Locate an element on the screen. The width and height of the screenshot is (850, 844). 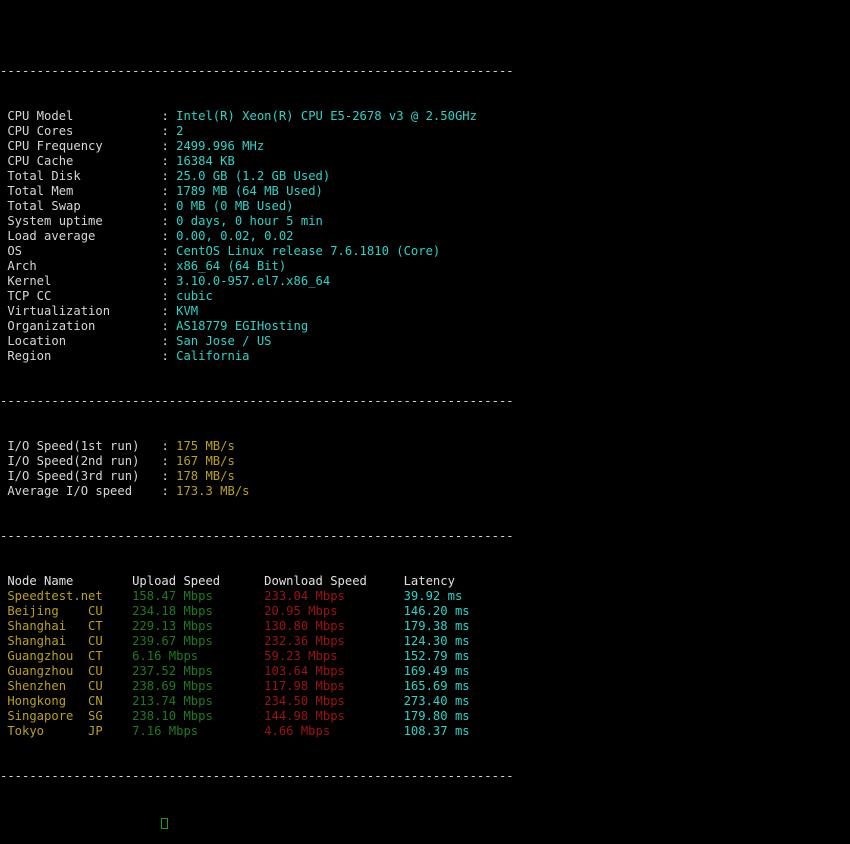
sysinfo-value: 0.00, 0.02, 0.02 is located at coordinates (235, 236).